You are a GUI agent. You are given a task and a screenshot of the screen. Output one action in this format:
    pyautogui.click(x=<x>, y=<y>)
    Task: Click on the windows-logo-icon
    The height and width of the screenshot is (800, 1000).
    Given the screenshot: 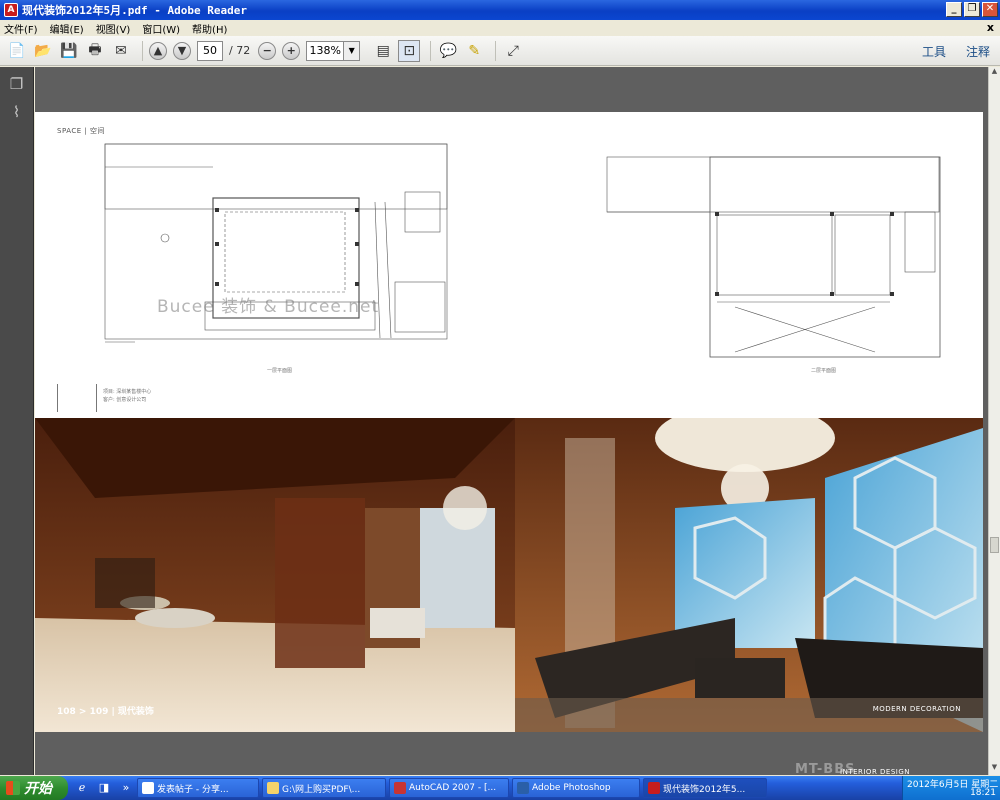 What is the action you would take?
    pyautogui.click(x=13, y=788)
    